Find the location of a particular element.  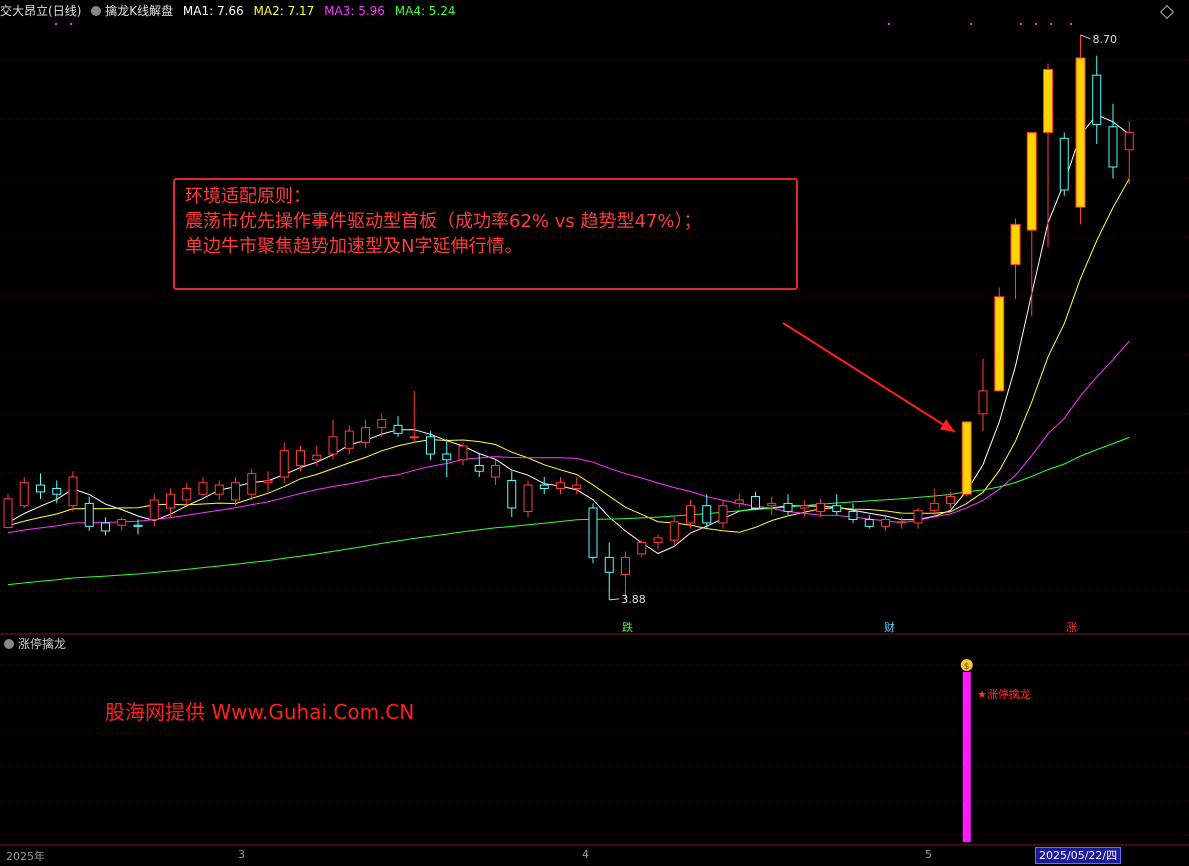

indicator-name: 擒龙K线解盘 is located at coordinates (139, 11).